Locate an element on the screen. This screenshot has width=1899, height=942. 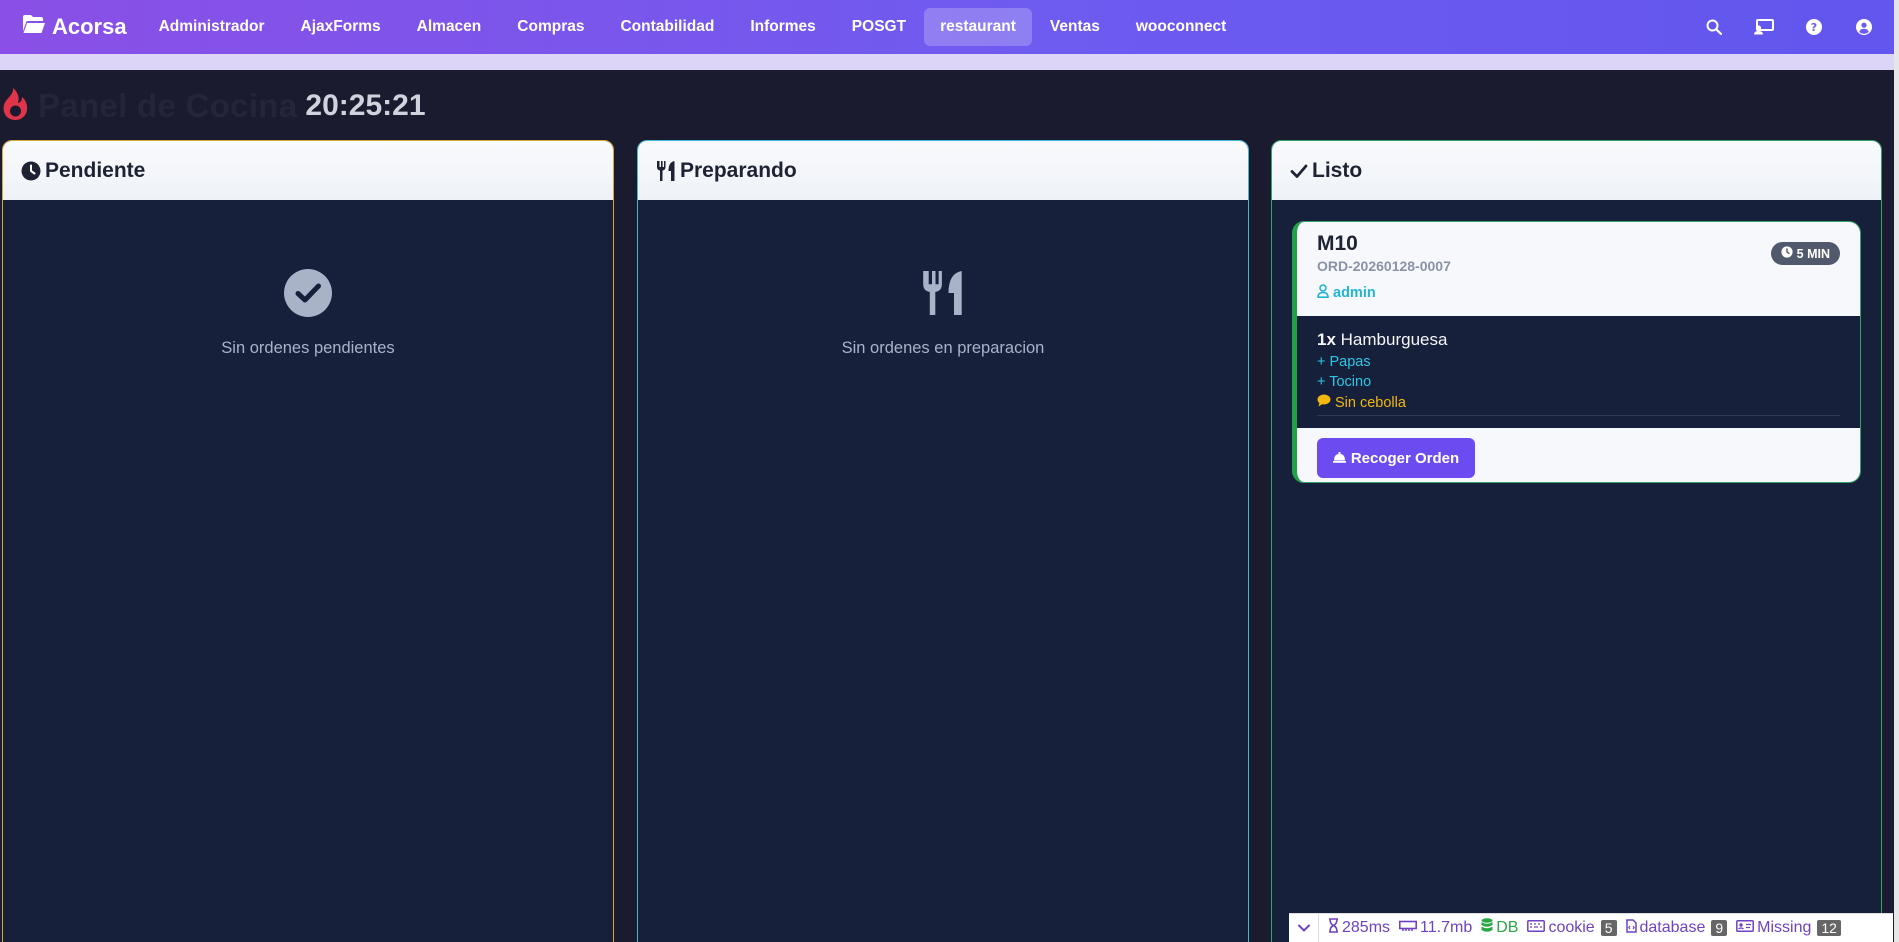
item-modifier: + Tocino is located at coordinates (1344, 382).